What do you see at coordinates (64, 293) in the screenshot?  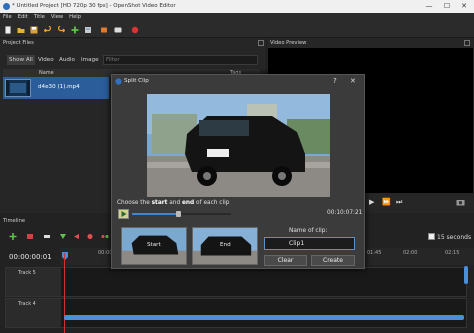 I see `playhead-line` at bounding box center [64, 293].